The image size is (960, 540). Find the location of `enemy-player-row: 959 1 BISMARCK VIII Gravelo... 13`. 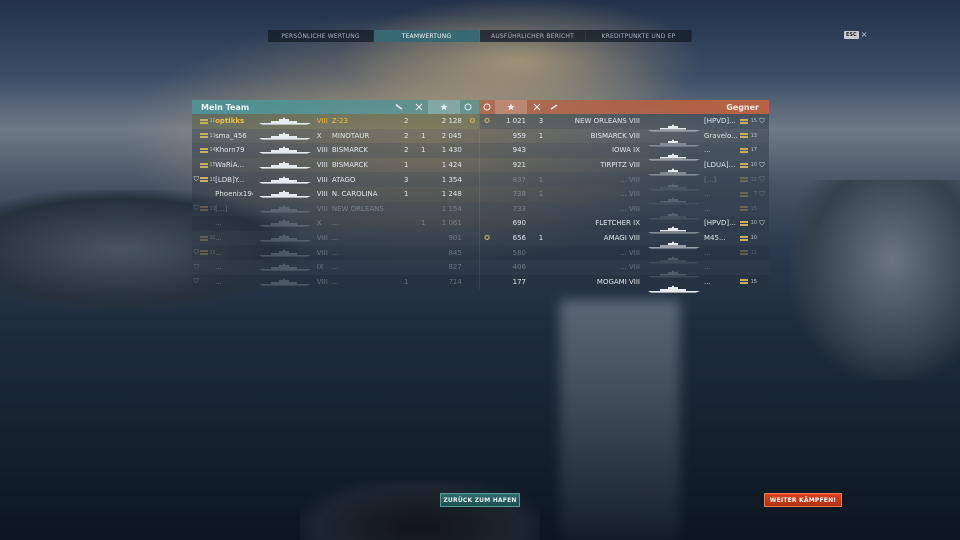

enemy-player-row: 959 1 BISMARCK VIII Gravelo... 13 is located at coordinates (624, 137).